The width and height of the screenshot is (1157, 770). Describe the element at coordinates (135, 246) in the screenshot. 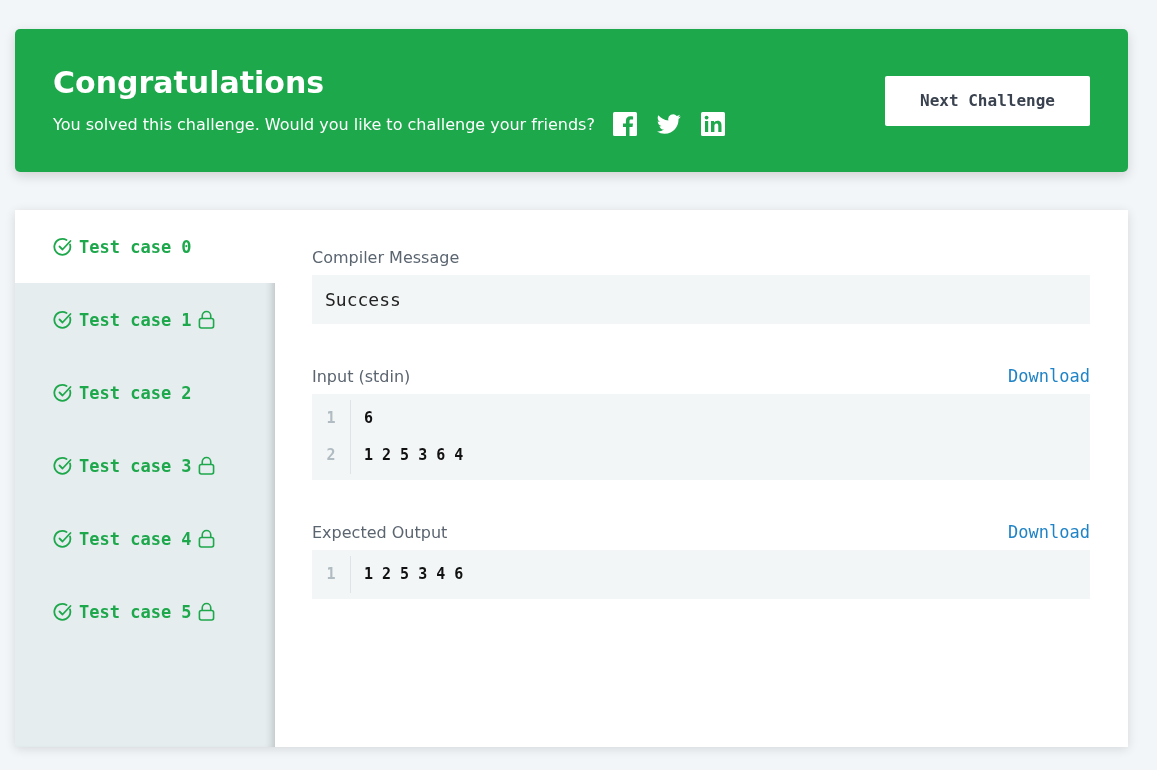

I see `test-case-label: Test case 0` at that location.